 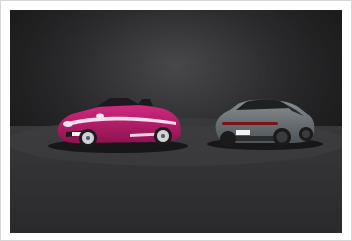 What do you see at coordinates (68, 124) in the screenshot?
I see `pink-headlight-left` at bounding box center [68, 124].